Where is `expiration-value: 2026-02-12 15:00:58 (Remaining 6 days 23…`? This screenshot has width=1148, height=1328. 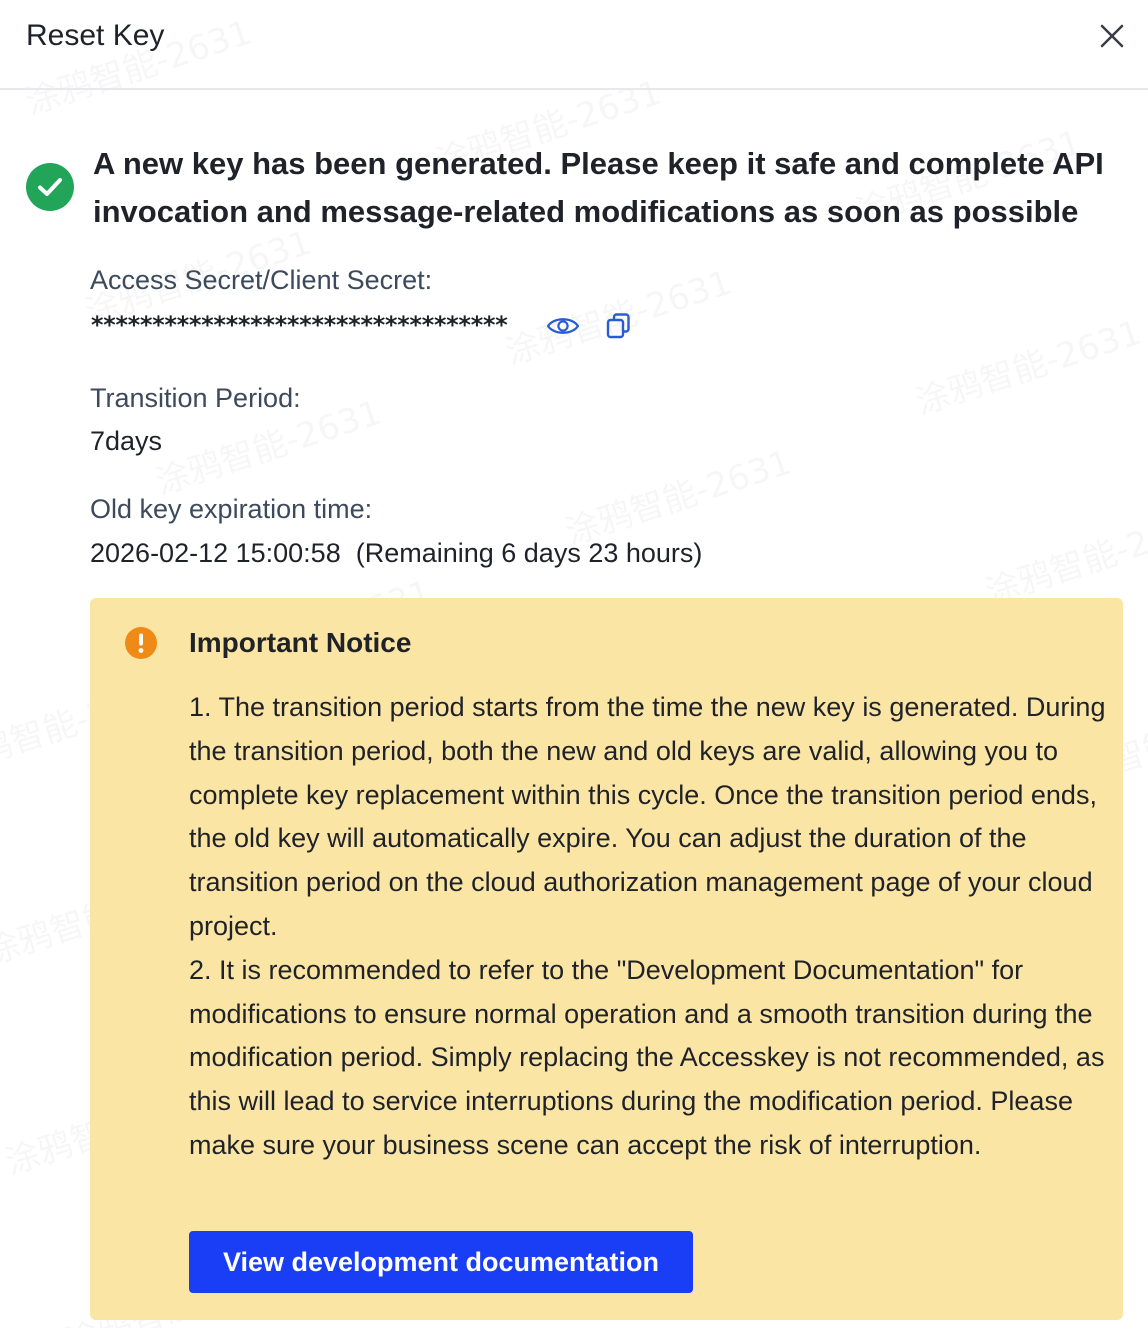
expiration-value: 2026-02-12 15:00:58 (Remaining 6 days 23… is located at coordinates (396, 553).